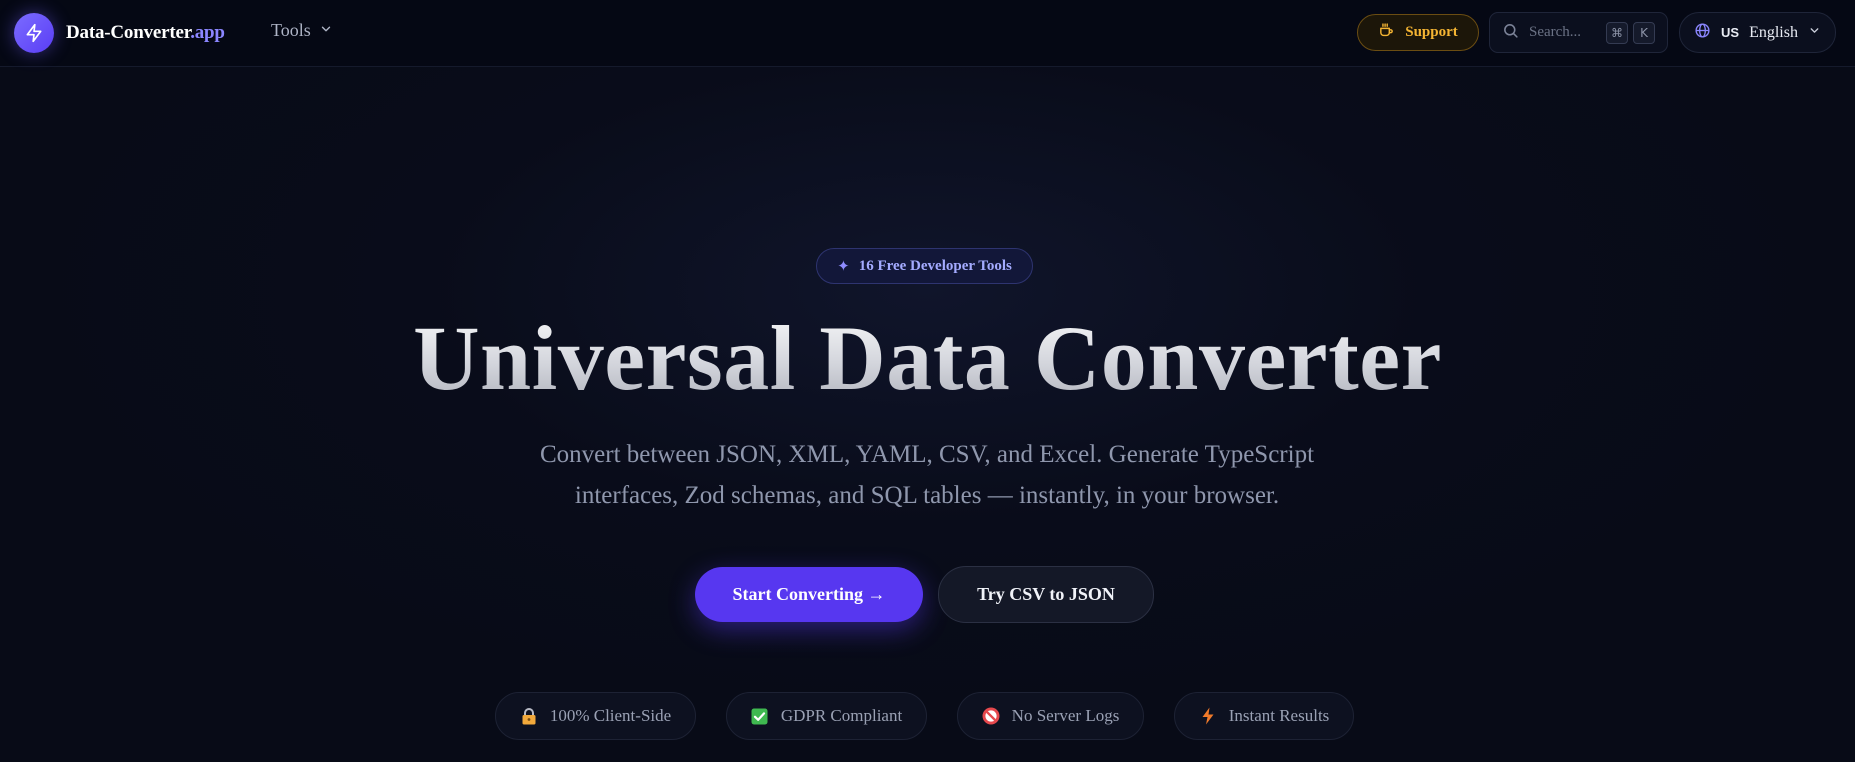 Image resolution: width=1855 pixels, height=762 pixels. I want to click on tools-count-badge: ✦ 16 Free Developer Tools, so click(924, 266).